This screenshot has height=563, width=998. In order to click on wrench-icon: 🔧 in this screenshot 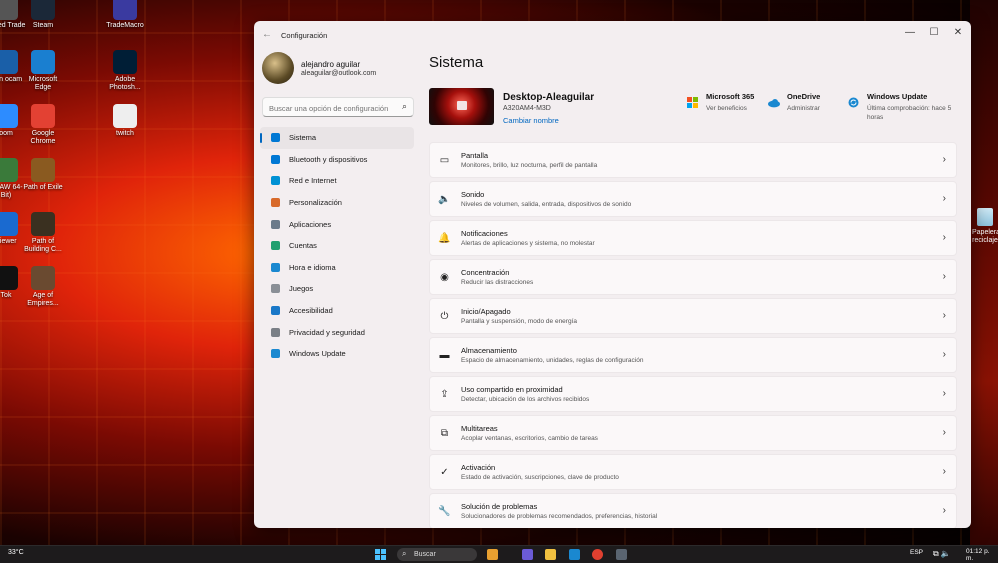, I will do `click(444, 511)`.